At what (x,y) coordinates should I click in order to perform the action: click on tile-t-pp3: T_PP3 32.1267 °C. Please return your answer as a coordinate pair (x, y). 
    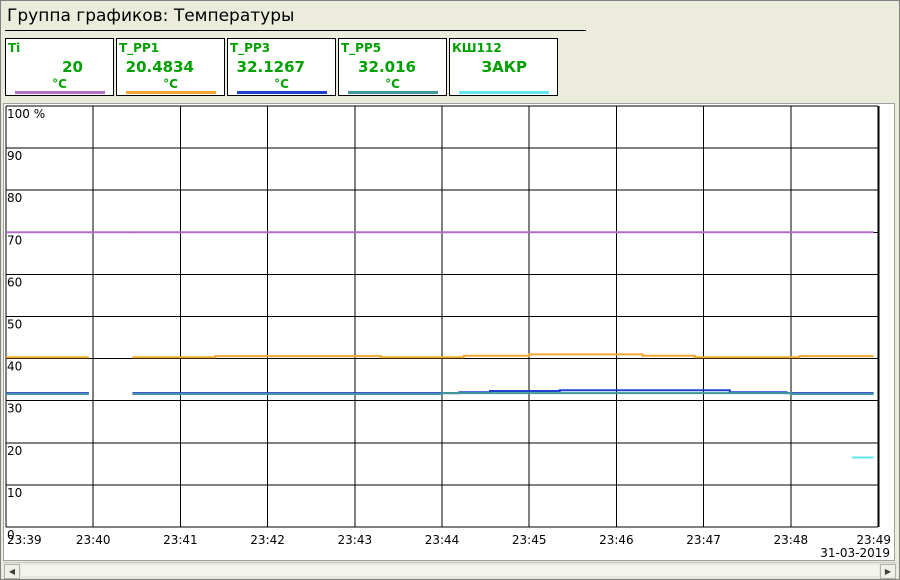
    Looking at the image, I should click on (281, 67).